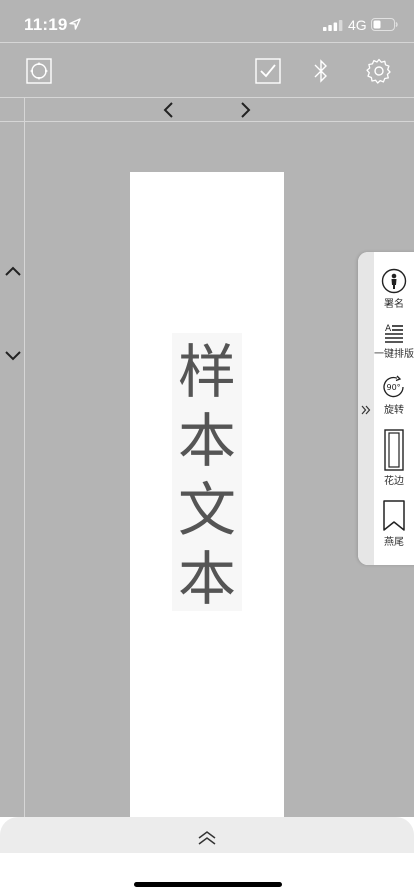  What do you see at coordinates (207, 22) in the screenshot?
I see `status-bar: 11:19 4G` at bounding box center [207, 22].